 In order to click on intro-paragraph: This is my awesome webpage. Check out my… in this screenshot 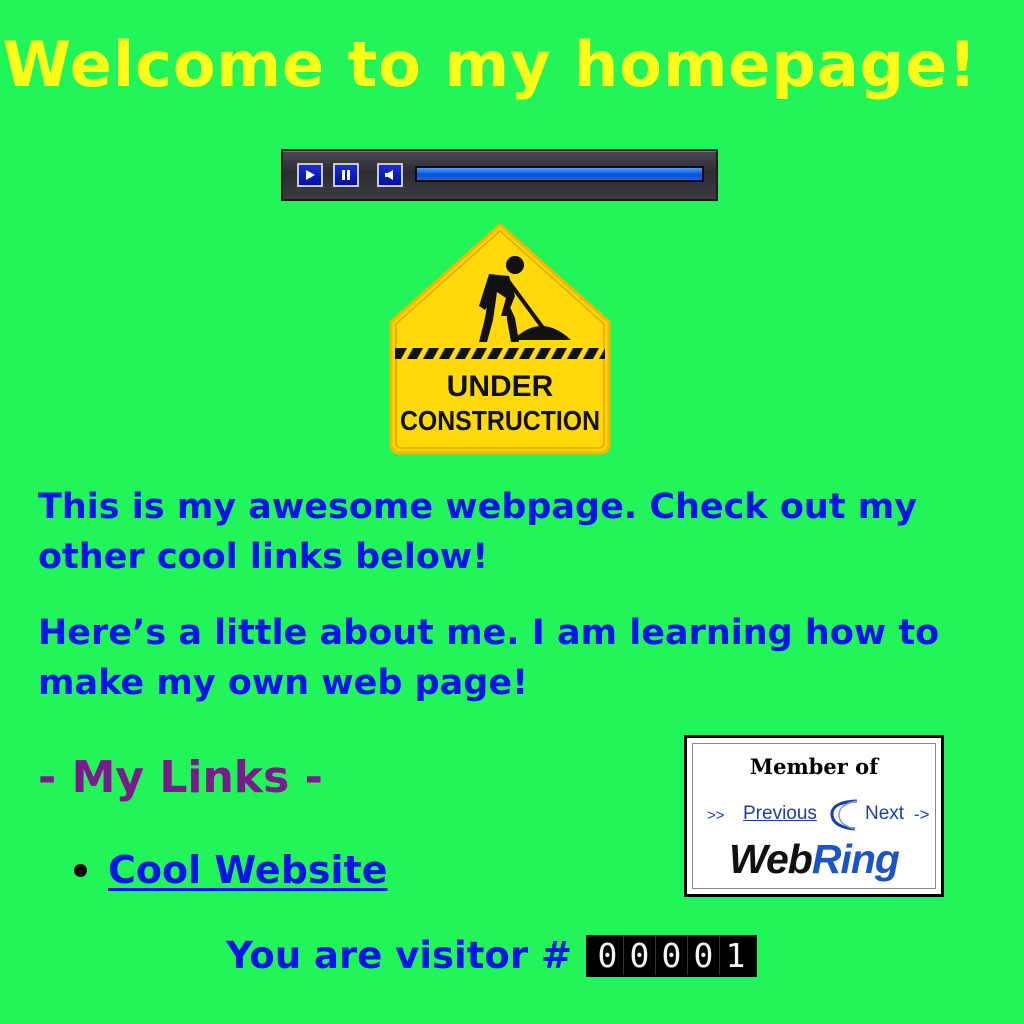, I will do `click(478, 532)`.